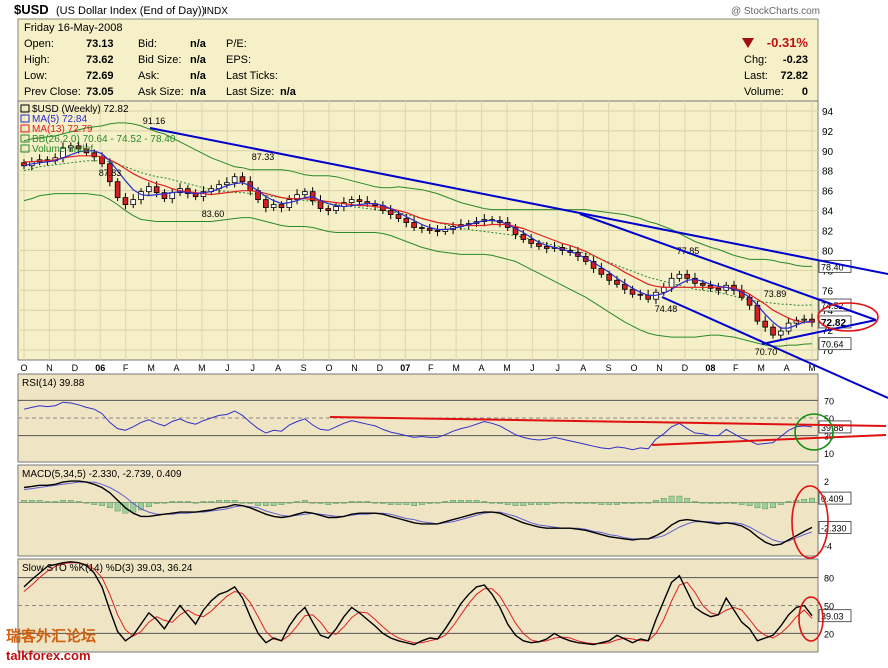 The image size is (888, 668). Describe the element at coordinates (198, 76) in the screenshot. I see `ask-value: n/a` at that location.